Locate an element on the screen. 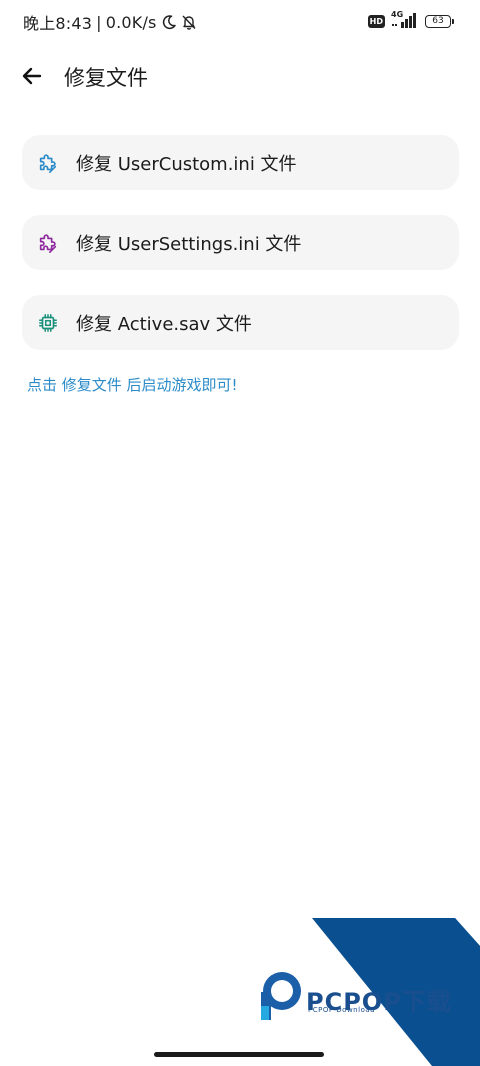  status-net-speed: 0.0K/s is located at coordinates (131, 22).